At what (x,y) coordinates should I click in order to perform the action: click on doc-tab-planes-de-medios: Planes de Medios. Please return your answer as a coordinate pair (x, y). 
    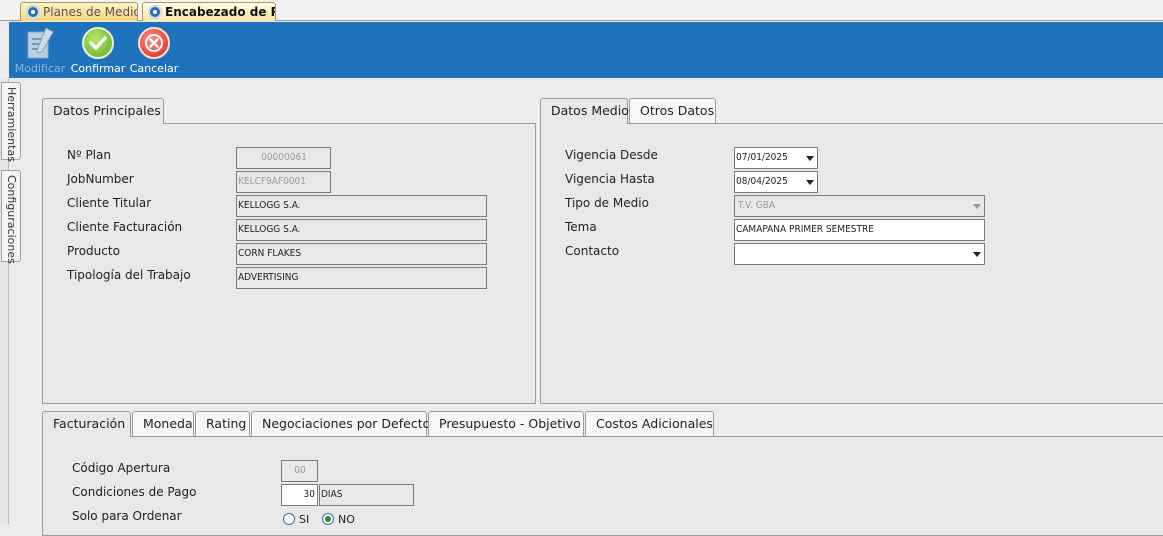
    Looking at the image, I should click on (79, 11).